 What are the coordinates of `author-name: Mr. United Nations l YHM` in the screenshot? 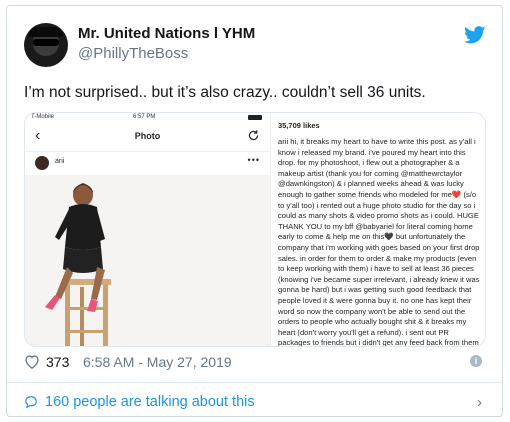 It's located at (166, 33).